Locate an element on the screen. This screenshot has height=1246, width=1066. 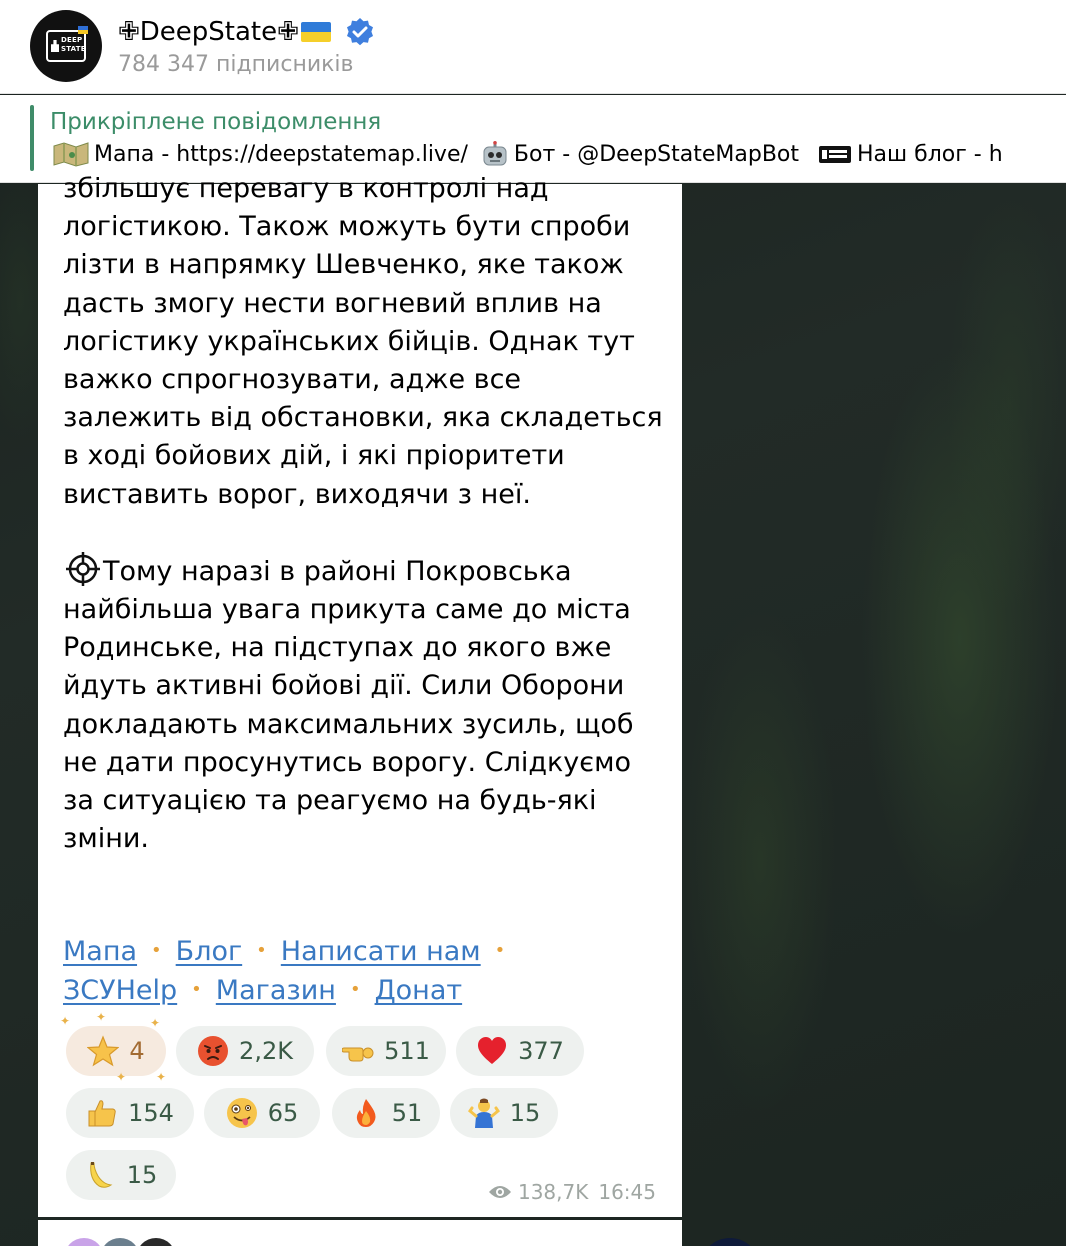
channel-title: ✙DeepState✙ is located at coordinates (246, 32).